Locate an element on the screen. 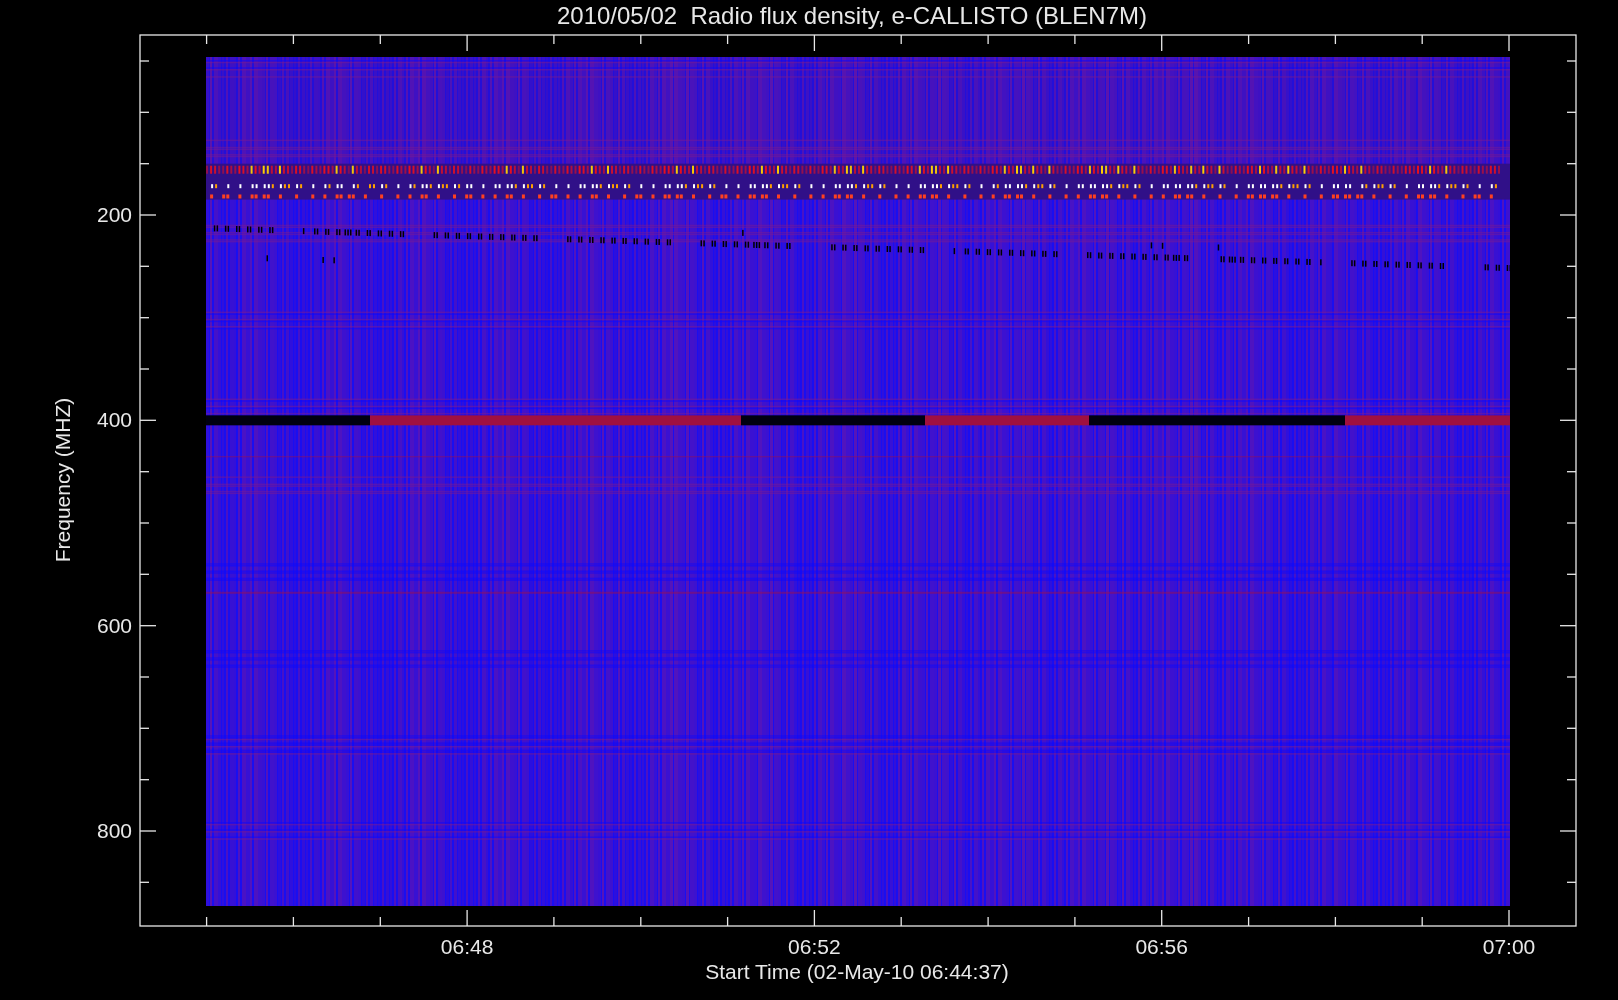 This screenshot has height=1000, width=1618. chart-title: 2010/05/02 Radio flux density, e-CALLISTO (BLEN7M) is located at coordinates (852, 15).